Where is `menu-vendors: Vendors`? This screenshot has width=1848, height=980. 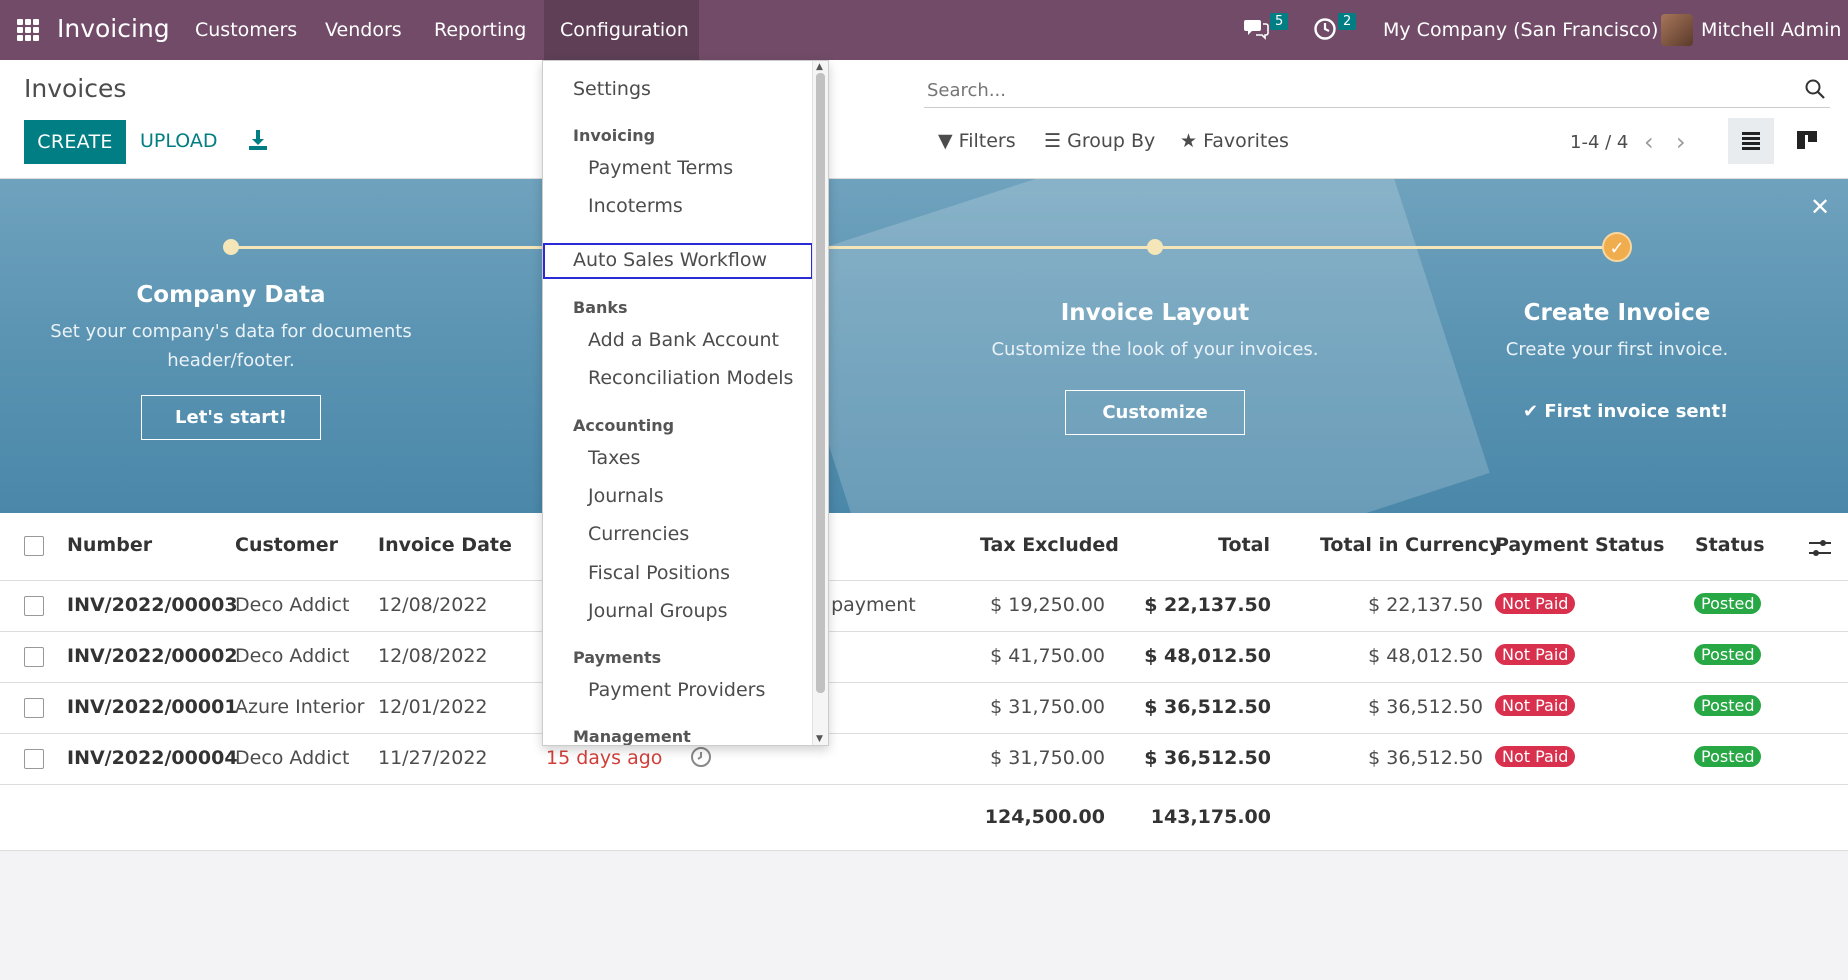
menu-vendors: Vendors is located at coordinates (363, 30).